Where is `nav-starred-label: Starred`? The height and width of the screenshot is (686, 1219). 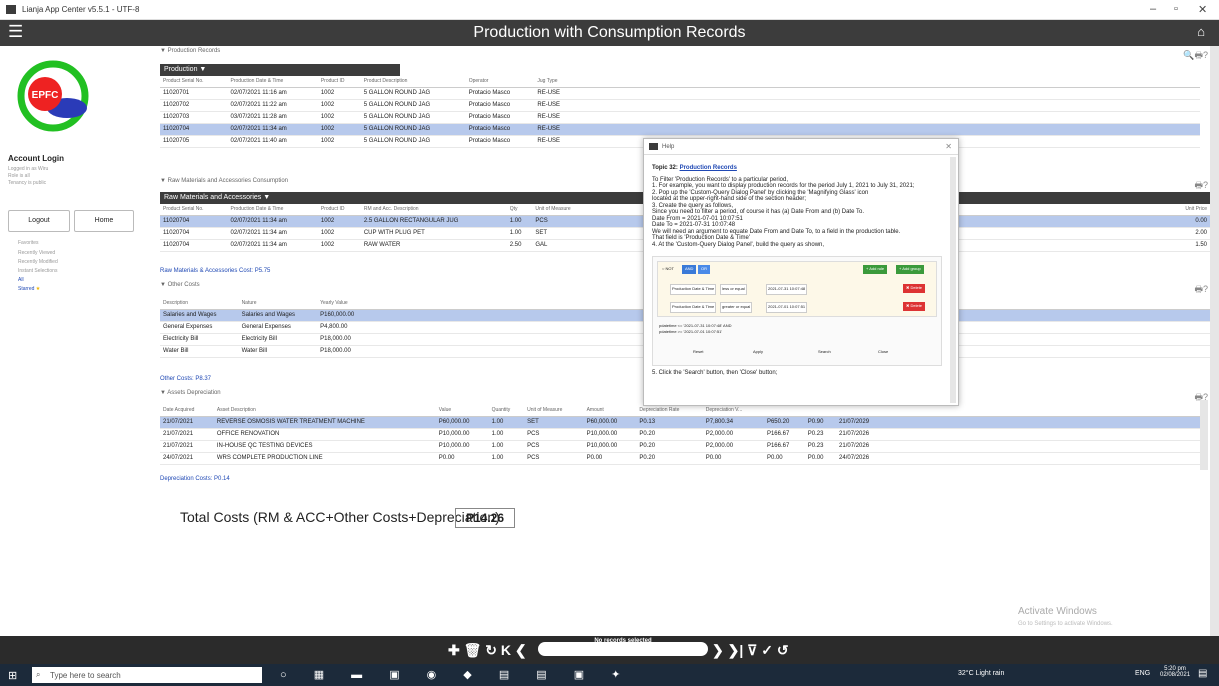
nav-starred-label: Starred is located at coordinates (26, 289).